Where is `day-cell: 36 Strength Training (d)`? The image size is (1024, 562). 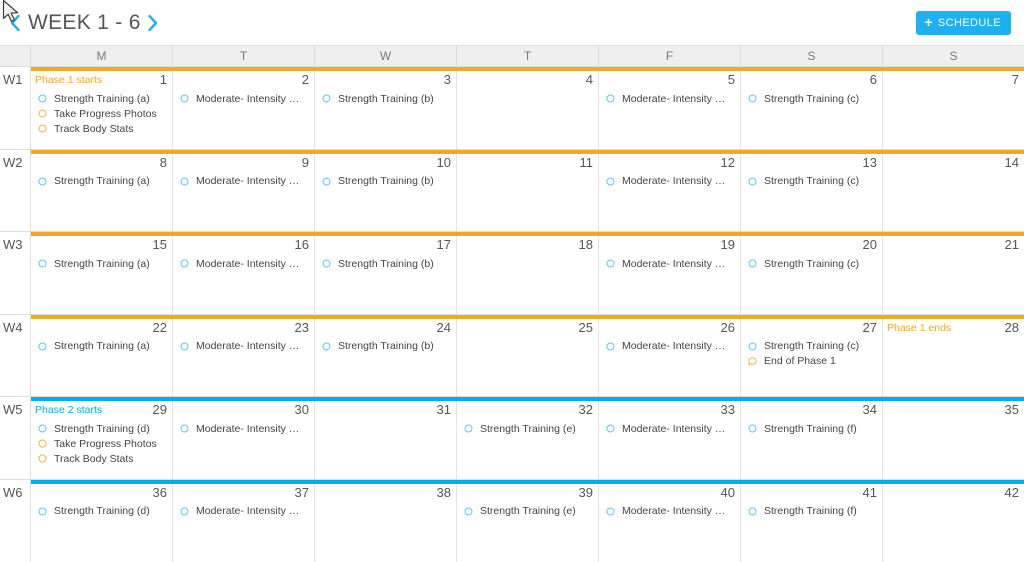
day-cell: 36 Strength Training (d) is located at coordinates (102, 520).